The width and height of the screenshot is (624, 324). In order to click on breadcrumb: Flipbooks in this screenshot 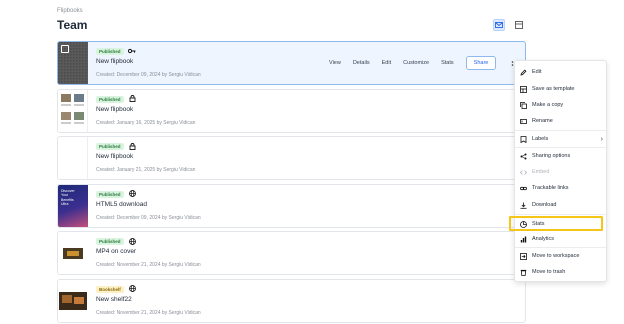, I will do `click(70, 11)`.